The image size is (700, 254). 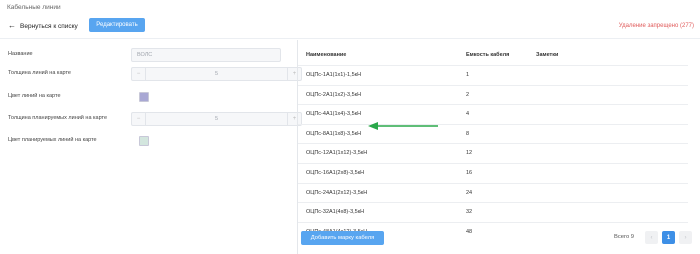 What do you see at coordinates (350, 38) in the screenshot?
I see `header-divider` at bounding box center [350, 38].